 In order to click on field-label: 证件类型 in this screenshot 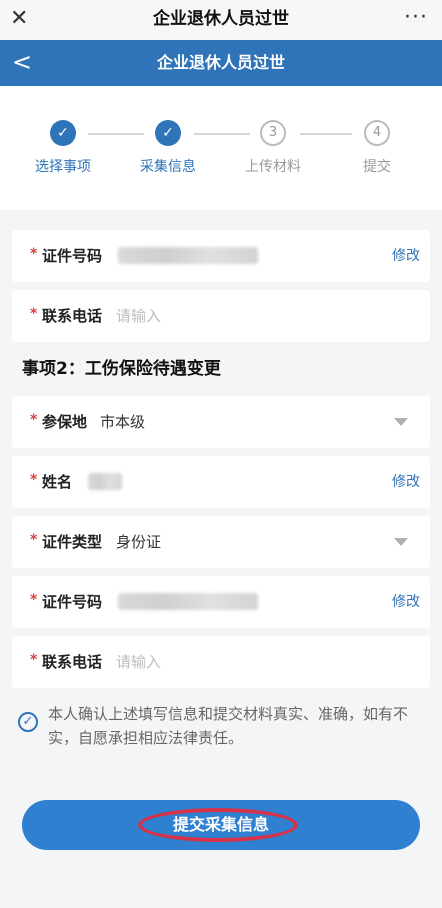, I will do `click(72, 542)`.